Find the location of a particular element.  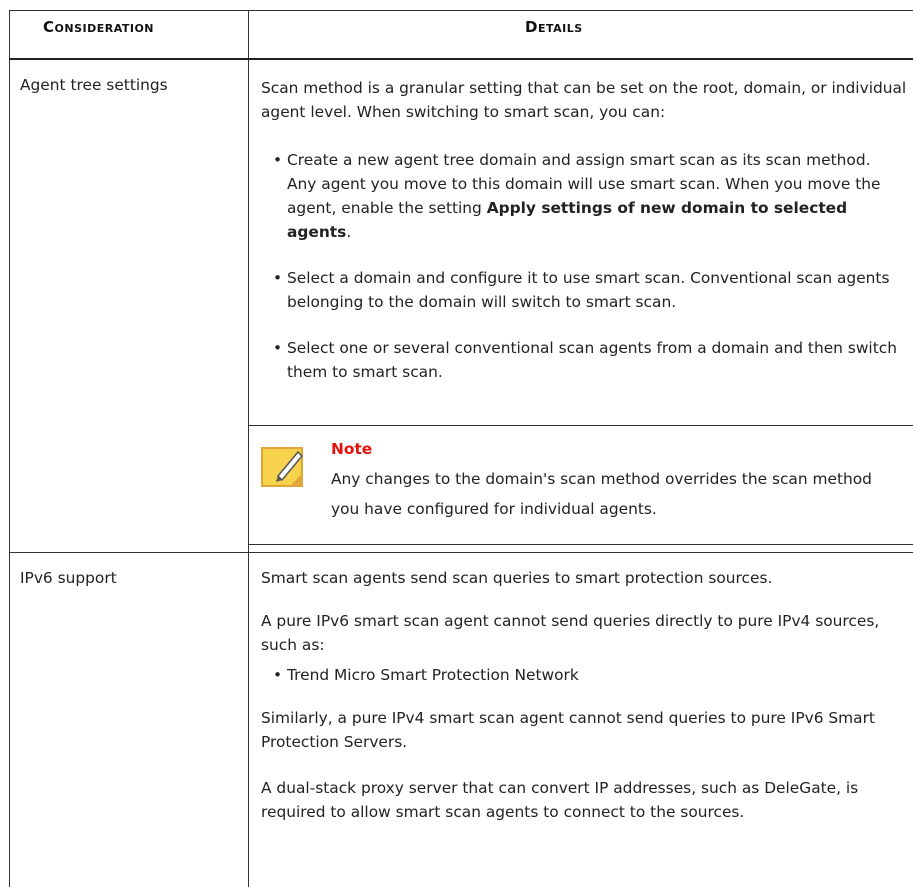

header-details: Details is located at coordinates (554, 27).